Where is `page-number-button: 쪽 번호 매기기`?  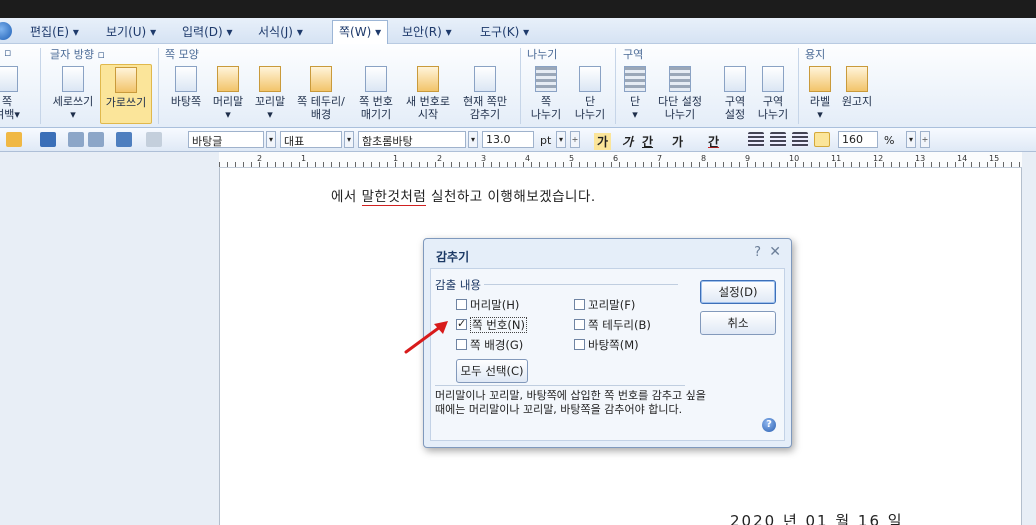 page-number-button: 쪽 번호 매기기 is located at coordinates (376, 92).